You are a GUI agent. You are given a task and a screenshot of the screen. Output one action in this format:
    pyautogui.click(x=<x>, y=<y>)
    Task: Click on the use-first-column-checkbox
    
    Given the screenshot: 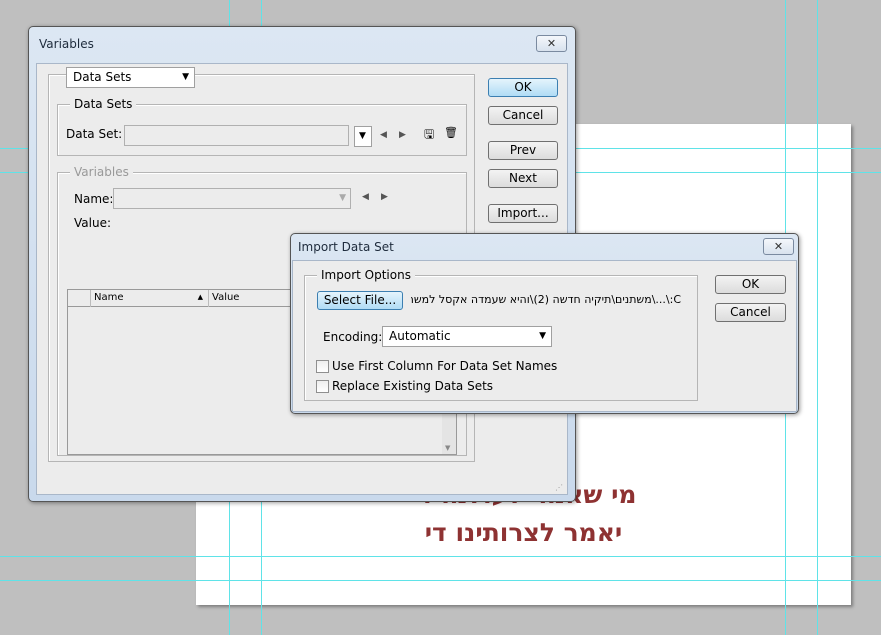 What is the action you would take?
    pyautogui.click(x=322, y=366)
    